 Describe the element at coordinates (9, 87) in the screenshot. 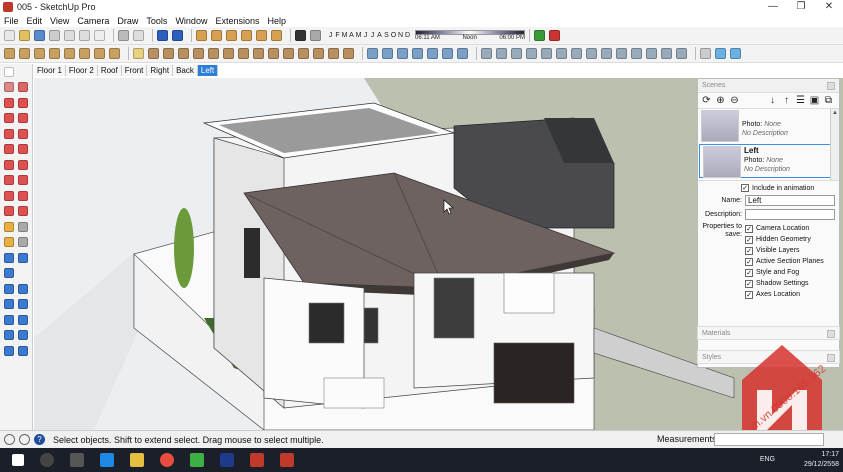

I see `make-component-tool-icon` at that location.